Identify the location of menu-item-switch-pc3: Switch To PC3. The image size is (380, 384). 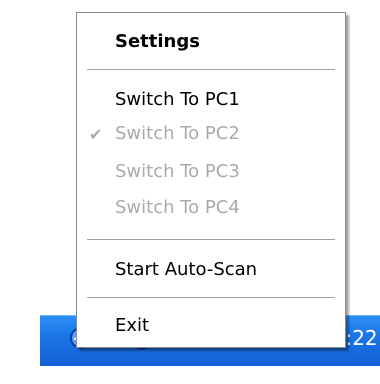
(177, 171).